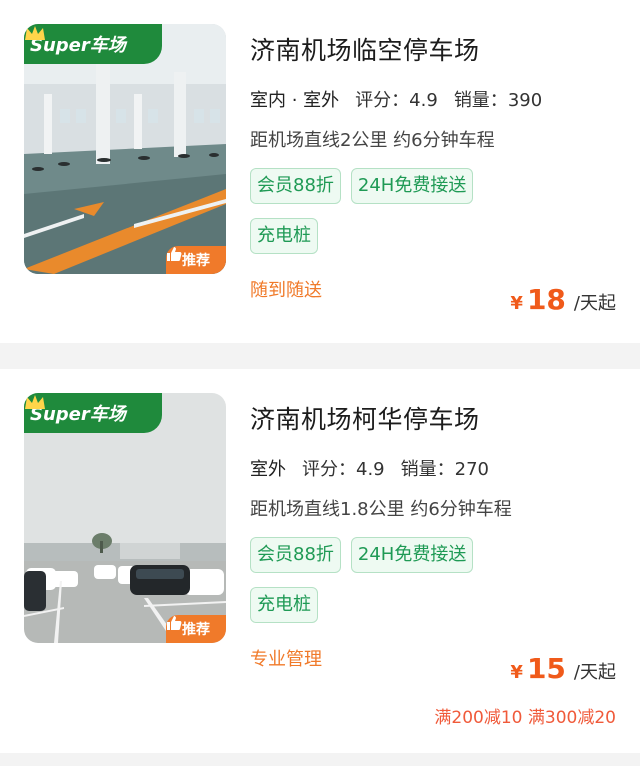 The height and width of the screenshot is (766, 640). I want to click on promo-discount: 满200减10 满300减20, so click(525, 718).